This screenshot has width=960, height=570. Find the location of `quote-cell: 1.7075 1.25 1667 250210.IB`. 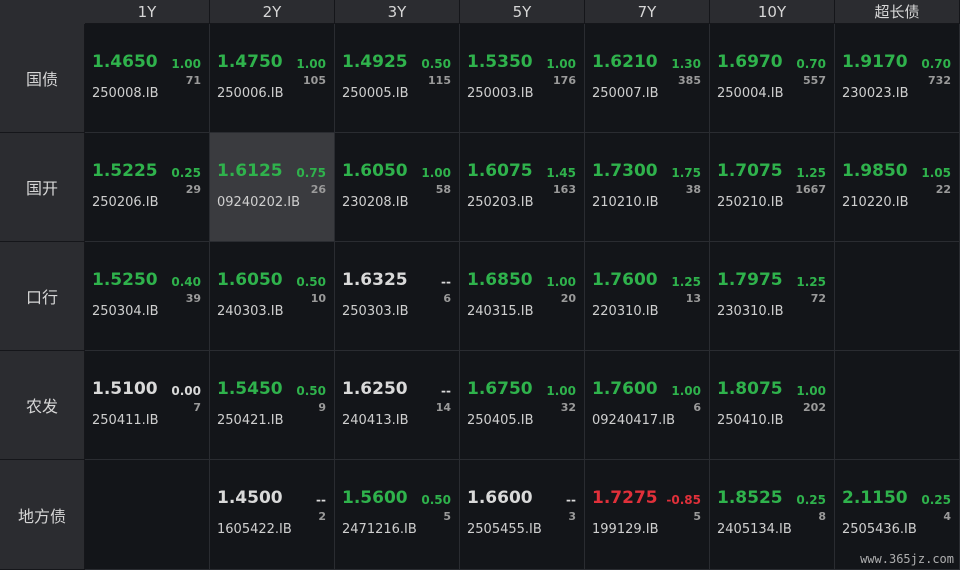

quote-cell: 1.7075 1.25 1667 250210.IB is located at coordinates (772, 187).